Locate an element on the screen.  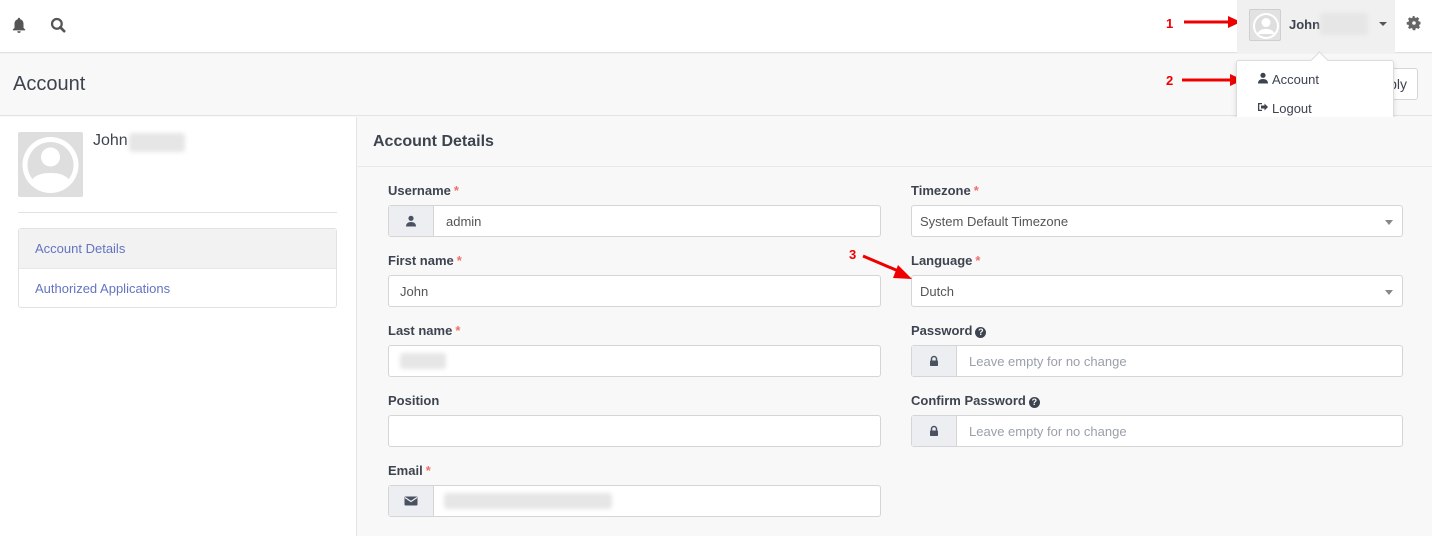
gear-icon is located at coordinates (1414, 23).